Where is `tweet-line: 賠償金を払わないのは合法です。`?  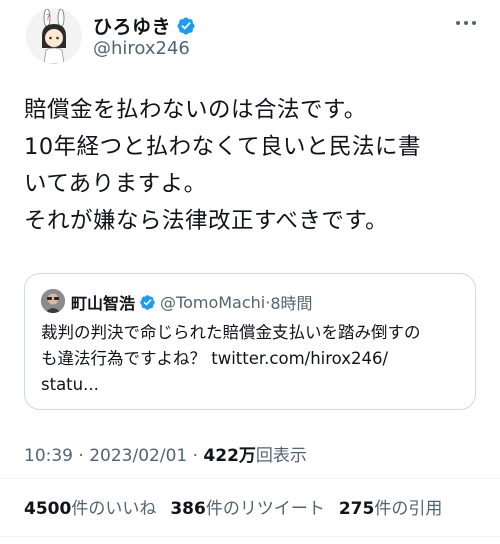 tweet-line: 賠償金を払わないのは合法です。 is located at coordinates (195, 110).